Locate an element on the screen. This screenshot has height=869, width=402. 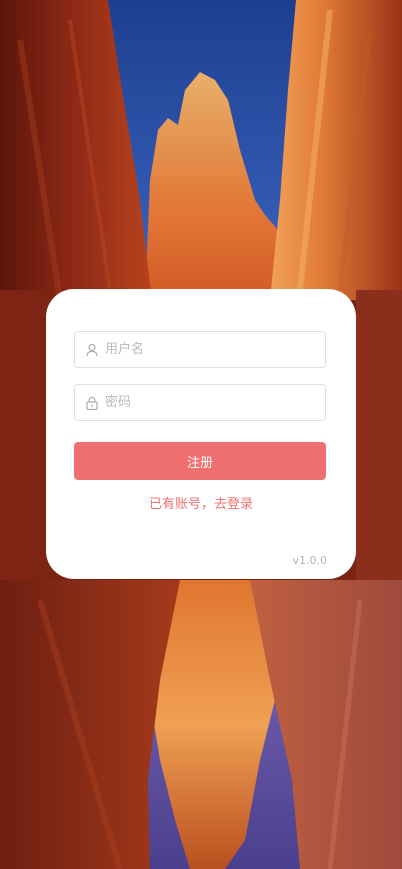
version-label: v1.0.0 is located at coordinates (310, 560).